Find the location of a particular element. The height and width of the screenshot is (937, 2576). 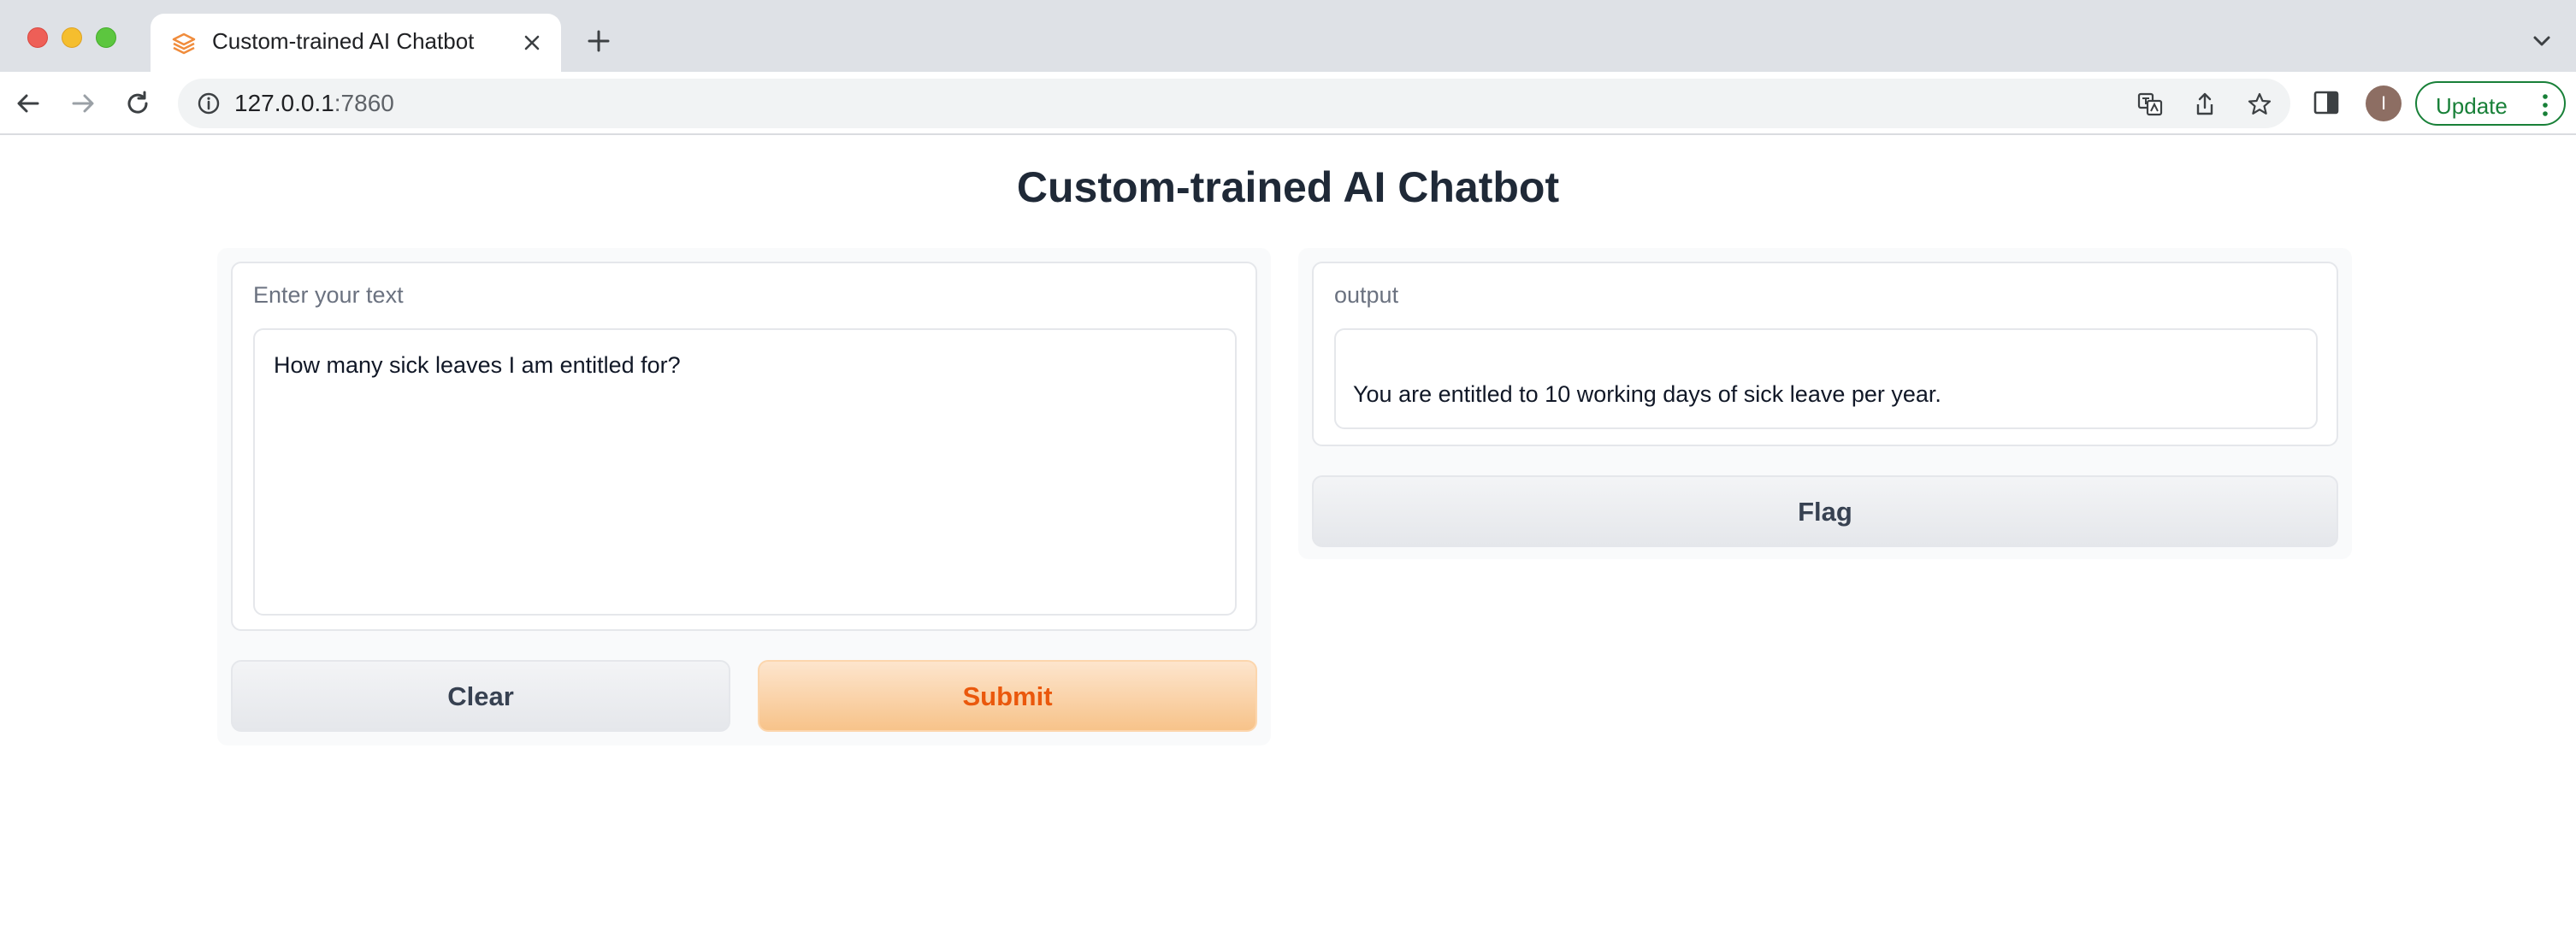

arrow-left-icon is located at coordinates (28, 104).